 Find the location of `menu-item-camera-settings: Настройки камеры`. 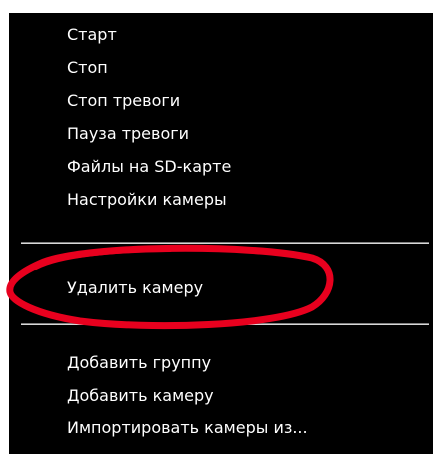

menu-item-camera-settings: Настройки камеры is located at coordinates (147, 200).